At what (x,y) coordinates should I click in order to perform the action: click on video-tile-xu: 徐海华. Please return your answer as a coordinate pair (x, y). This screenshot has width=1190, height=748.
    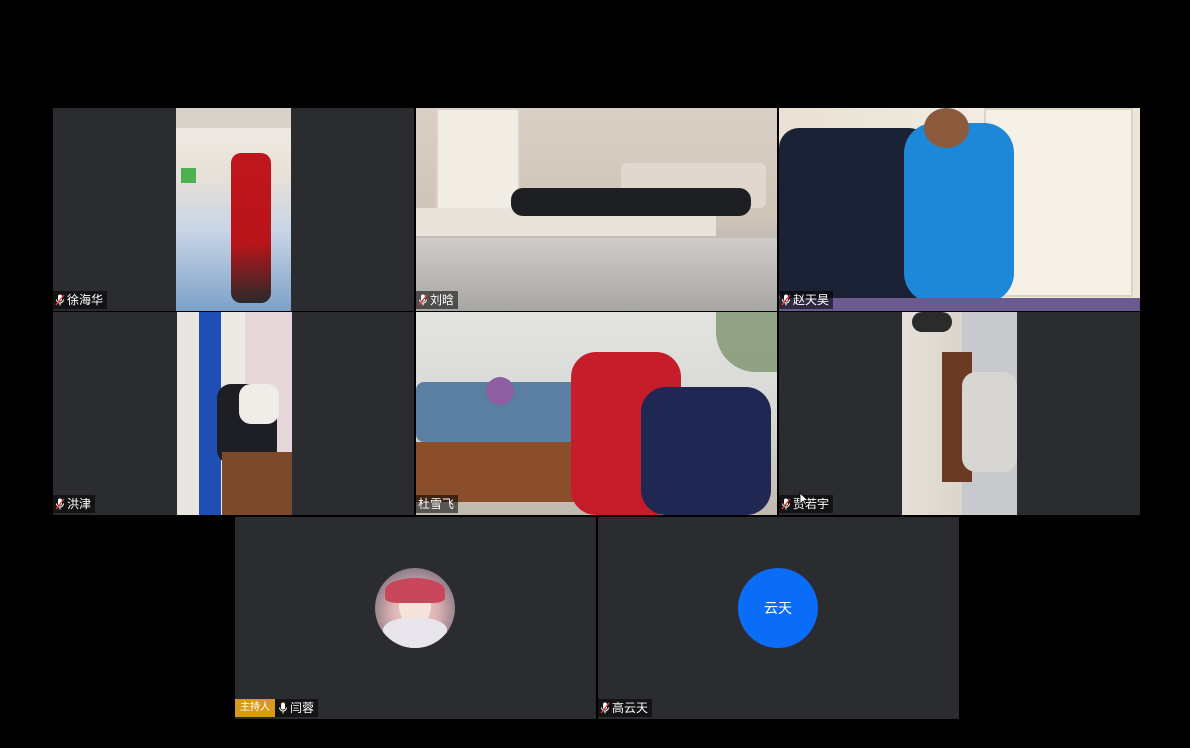
    Looking at the image, I should click on (233, 209).